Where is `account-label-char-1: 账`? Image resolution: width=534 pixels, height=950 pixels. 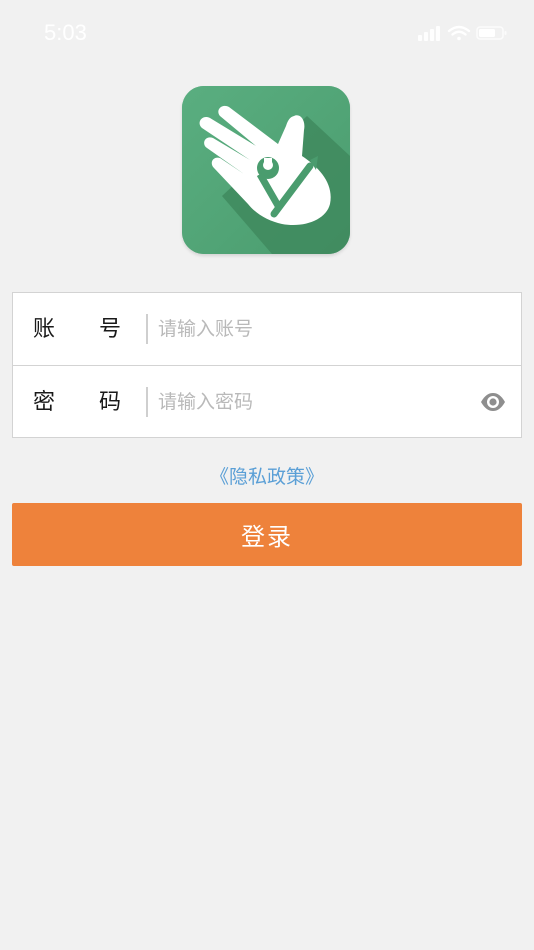 account-label-char-1: 账 is located at coordinates (44, 329).